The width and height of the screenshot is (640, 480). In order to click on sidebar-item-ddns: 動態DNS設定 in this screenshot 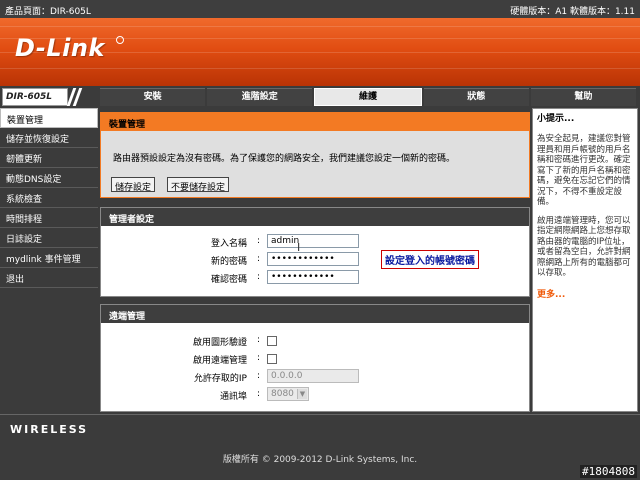, I will do `click(49, 178)`.